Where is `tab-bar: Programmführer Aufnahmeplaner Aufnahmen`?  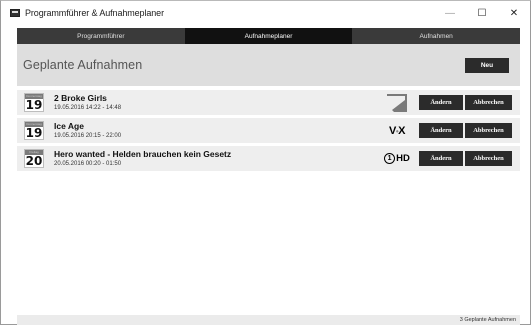 tab-bar: Programmführer Aufnahmeplaner Aufnahmen is located at coordinates (269, 36).